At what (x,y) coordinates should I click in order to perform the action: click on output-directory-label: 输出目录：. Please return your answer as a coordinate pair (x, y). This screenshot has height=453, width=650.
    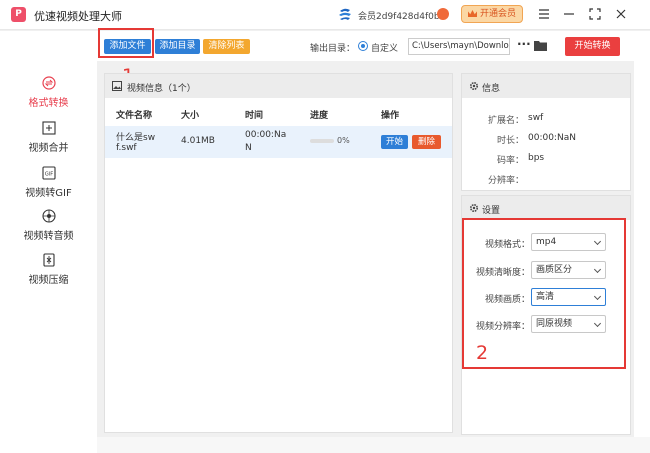
    Looking at the image, I should click on (333, 49).